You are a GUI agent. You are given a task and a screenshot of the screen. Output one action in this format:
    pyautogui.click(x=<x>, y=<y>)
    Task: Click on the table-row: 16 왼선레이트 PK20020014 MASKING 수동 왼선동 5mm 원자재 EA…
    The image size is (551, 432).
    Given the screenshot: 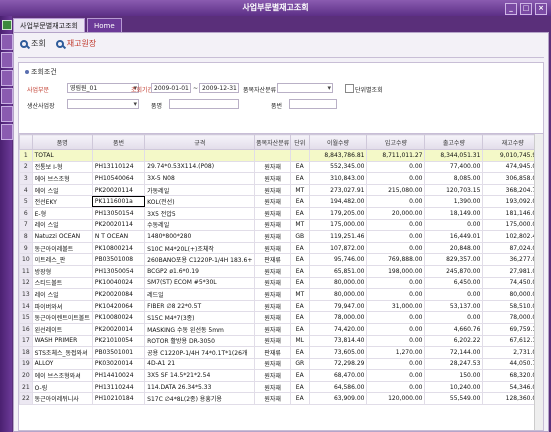 What is the action you would take?
    pyautogui.click(x=281, y=329)
    